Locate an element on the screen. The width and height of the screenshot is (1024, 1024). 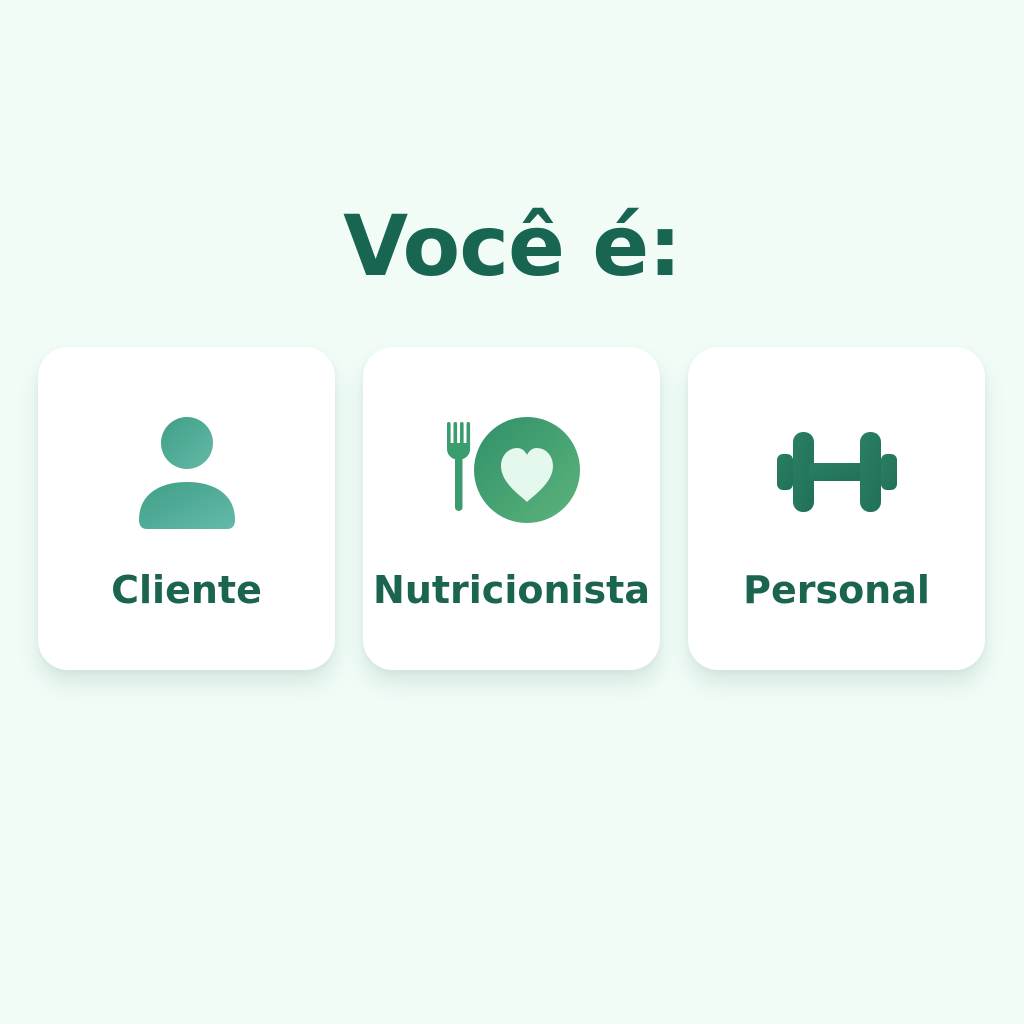
role-label-nutricionista: Nutricionista is located at coordinates (511, 590).